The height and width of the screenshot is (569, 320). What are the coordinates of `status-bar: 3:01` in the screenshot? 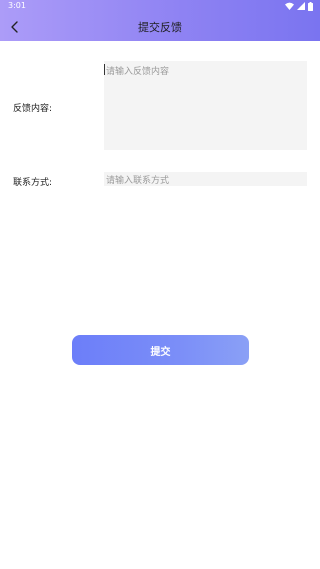 It's located at (160, 6).